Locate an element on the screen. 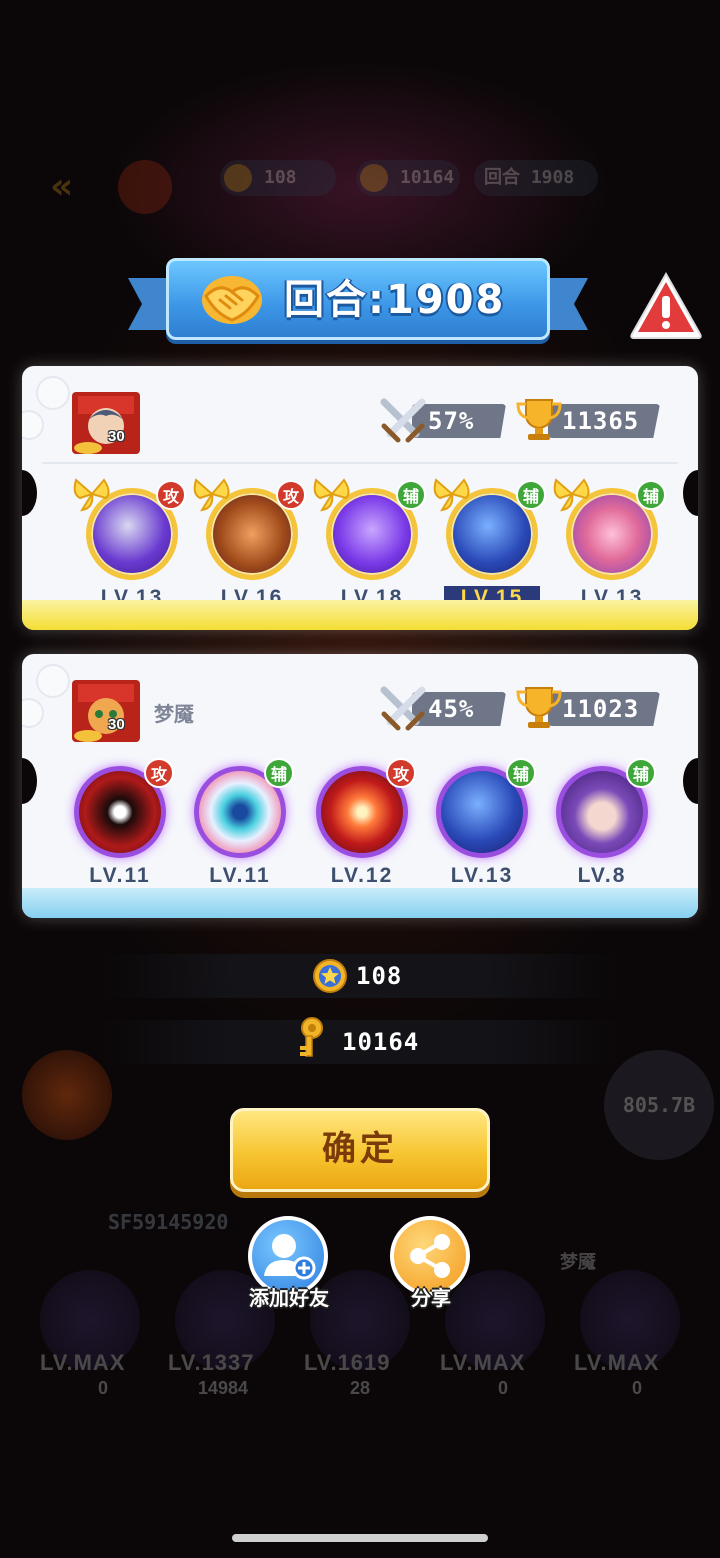 Image resolution: width=720 pixels, height=1558 pixels. skill-level: LV.13 is located at coordinates (482, 875).